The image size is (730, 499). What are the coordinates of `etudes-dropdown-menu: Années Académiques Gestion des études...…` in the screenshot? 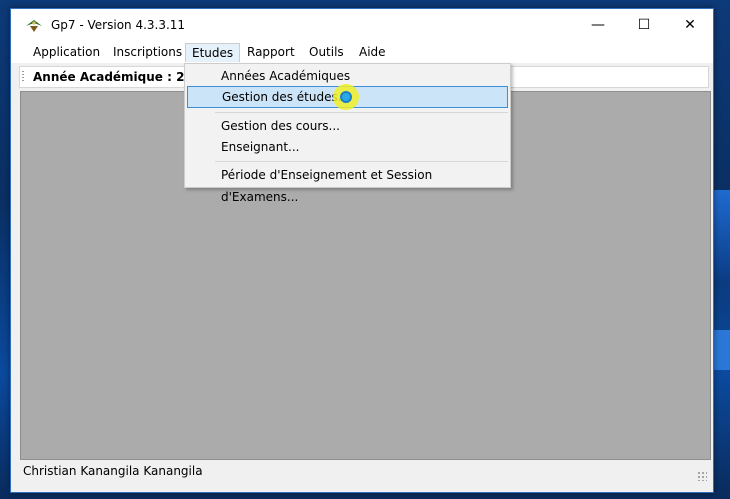 It's located at (347, 133).